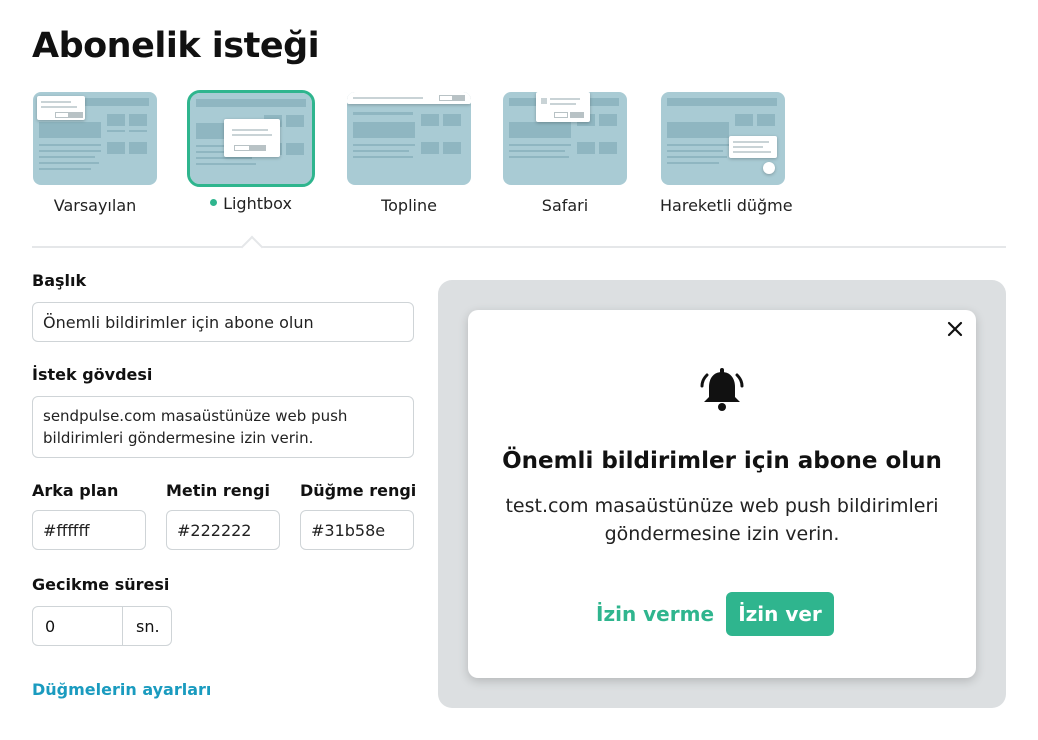 The image size is (1038, 740). Describe the element at coordinates (59, 280) in the screenshot. I see `title-label: Başlık` at that location.